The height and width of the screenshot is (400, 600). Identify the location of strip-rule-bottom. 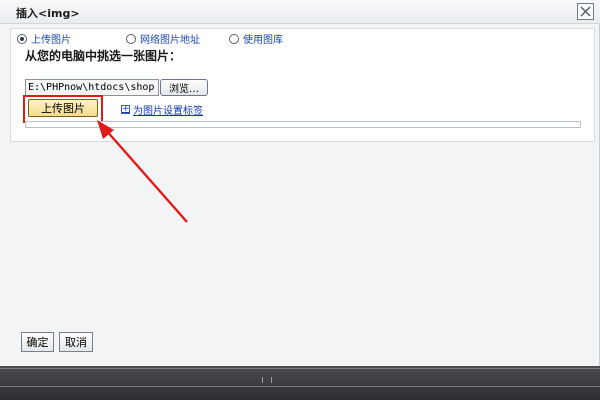
(300, 386).